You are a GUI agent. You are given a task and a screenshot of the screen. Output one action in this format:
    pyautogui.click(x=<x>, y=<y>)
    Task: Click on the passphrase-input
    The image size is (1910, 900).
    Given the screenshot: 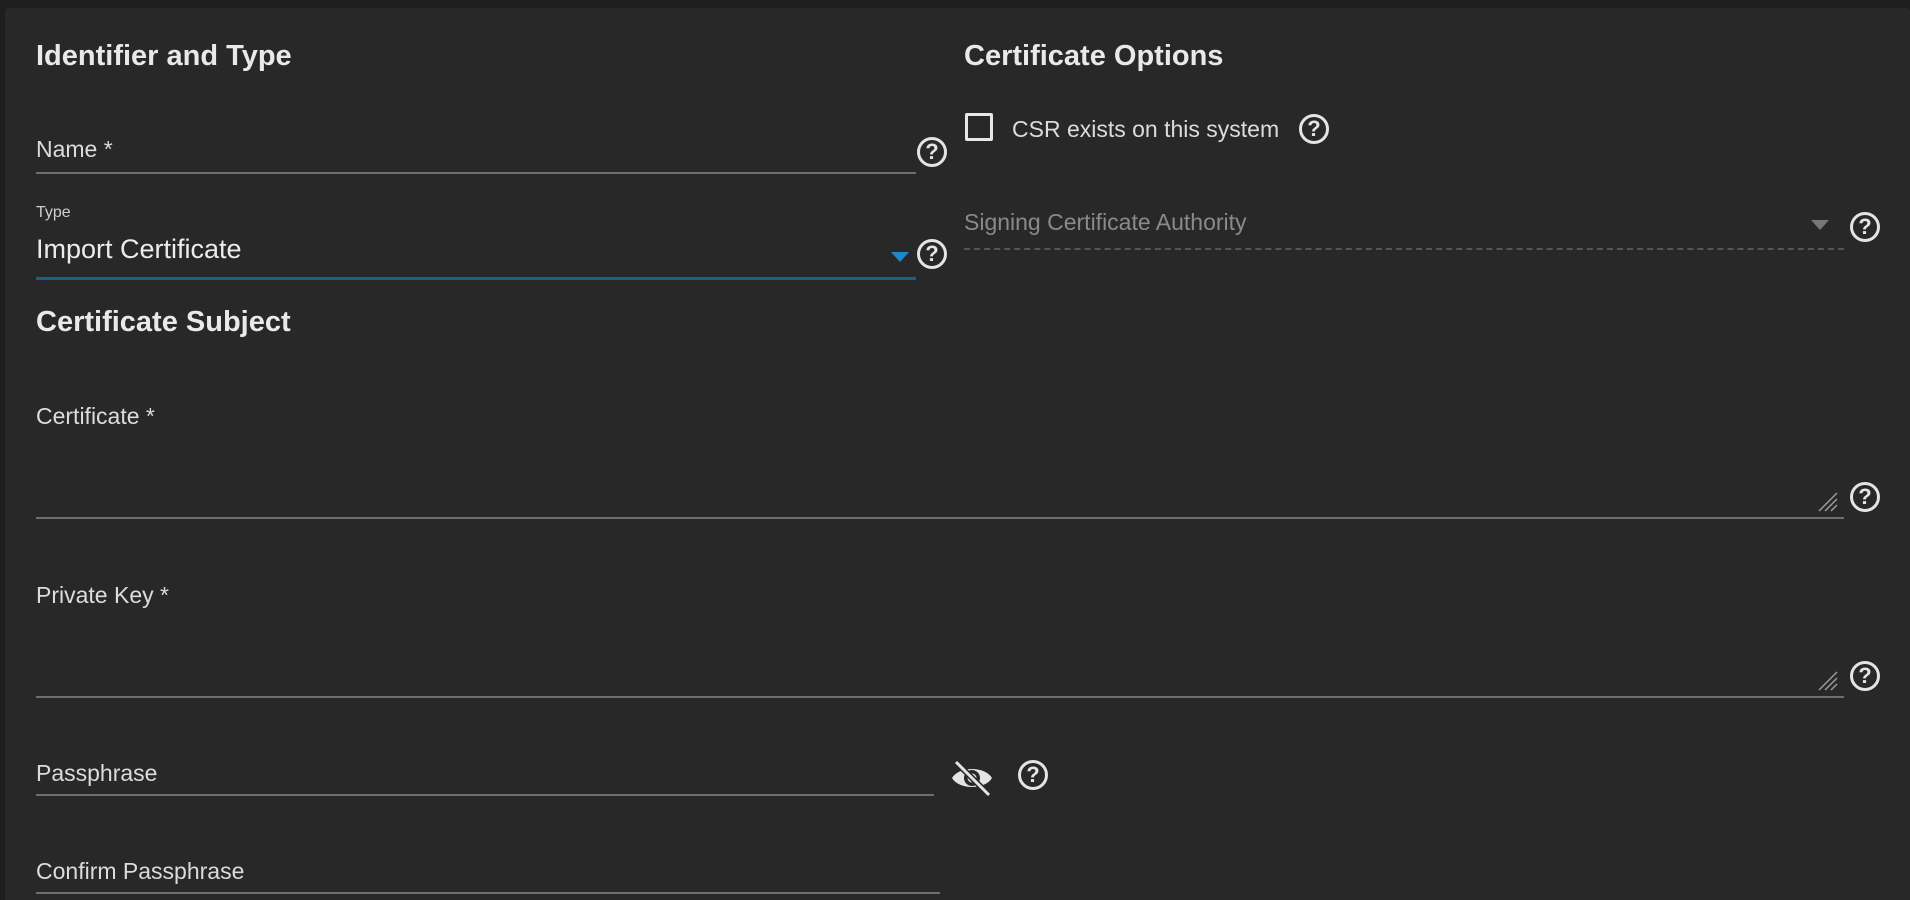 What is the action you would take?
    pyautogui.click(x=485, y=772)
    